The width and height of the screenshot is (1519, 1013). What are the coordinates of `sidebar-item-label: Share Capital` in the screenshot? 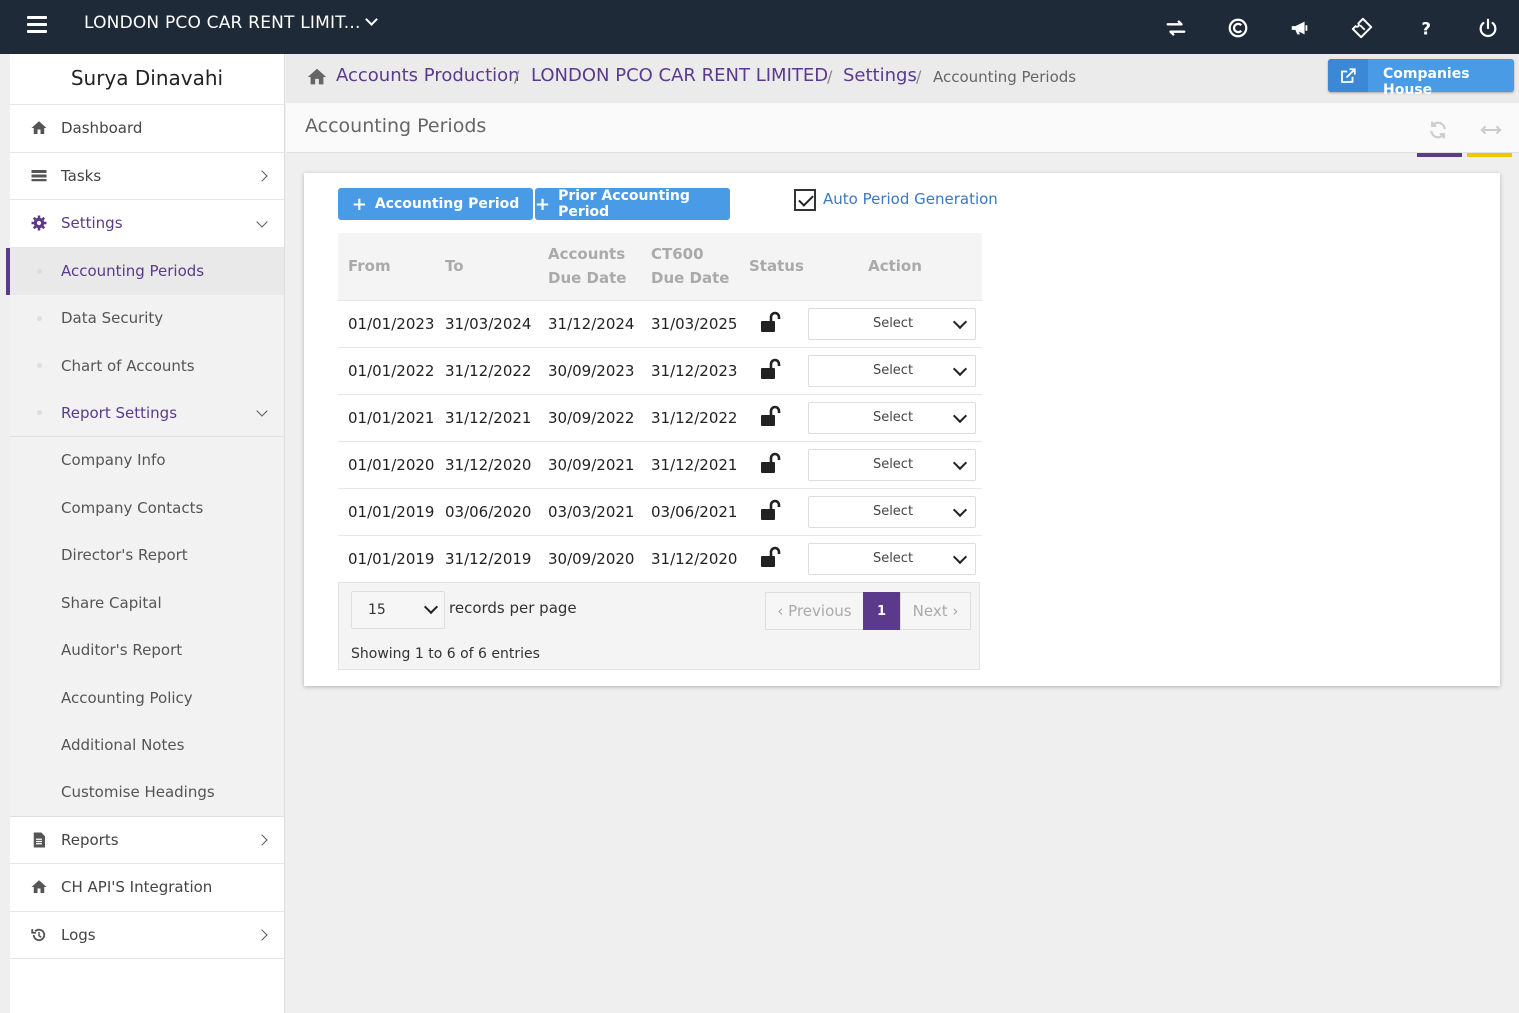 It's located at (111, 602).